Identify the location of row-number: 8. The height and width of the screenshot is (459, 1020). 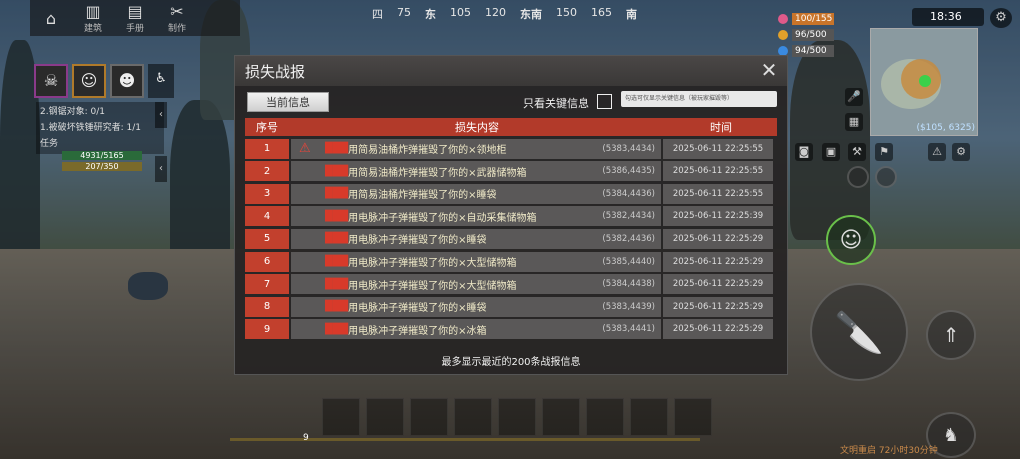
(267, 306).